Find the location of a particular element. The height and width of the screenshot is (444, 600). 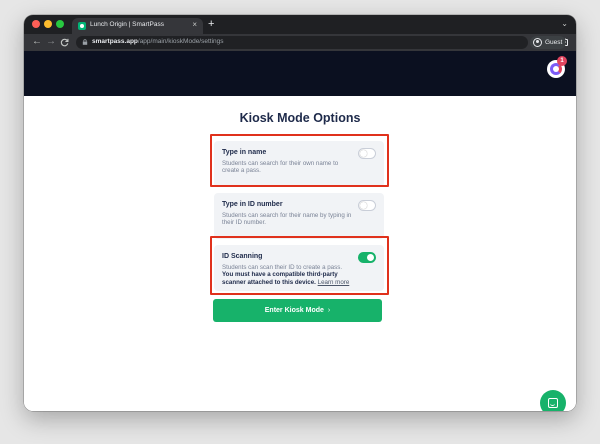

type-in-id-toggle is located at coordinates (367, 205).